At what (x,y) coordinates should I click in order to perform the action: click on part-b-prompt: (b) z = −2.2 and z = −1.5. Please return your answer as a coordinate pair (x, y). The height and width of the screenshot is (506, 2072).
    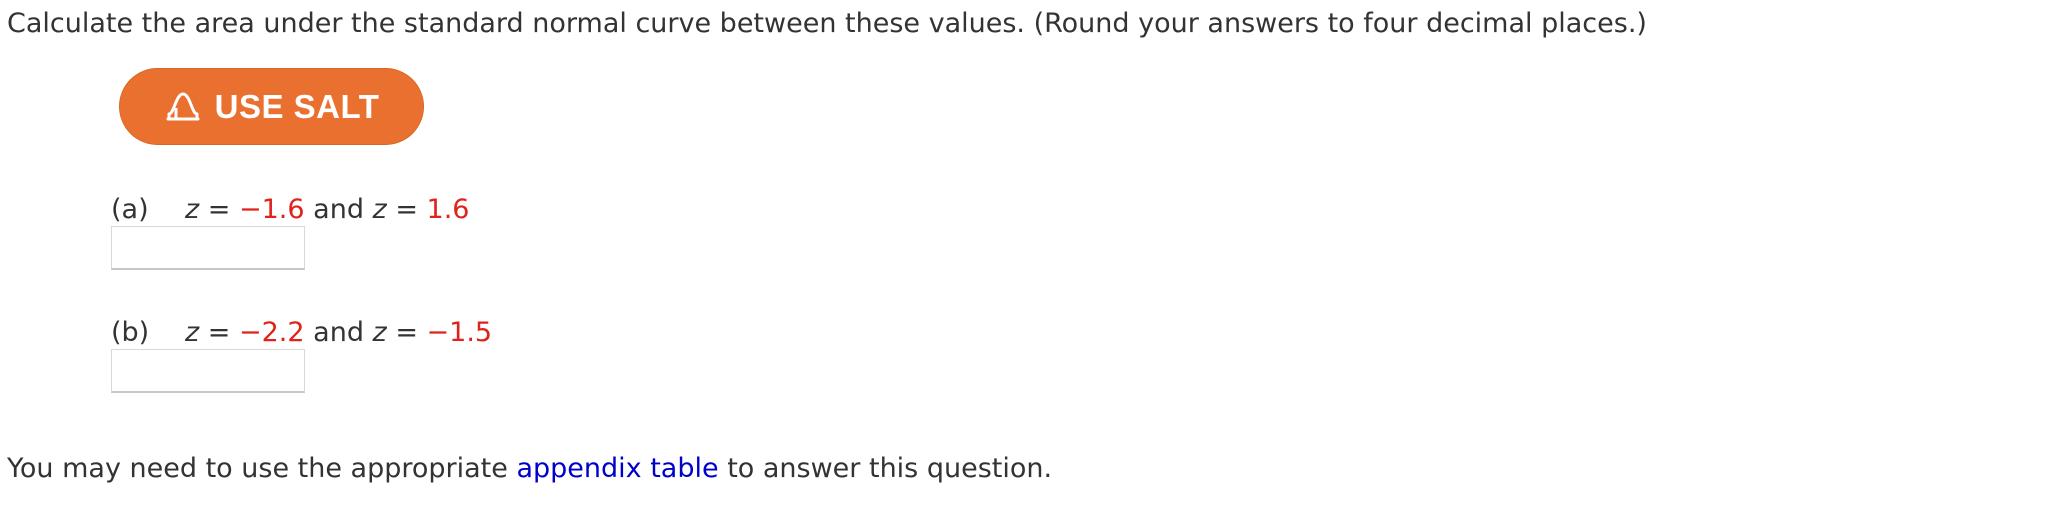
    Looking at the image, I should click on (301, 333).